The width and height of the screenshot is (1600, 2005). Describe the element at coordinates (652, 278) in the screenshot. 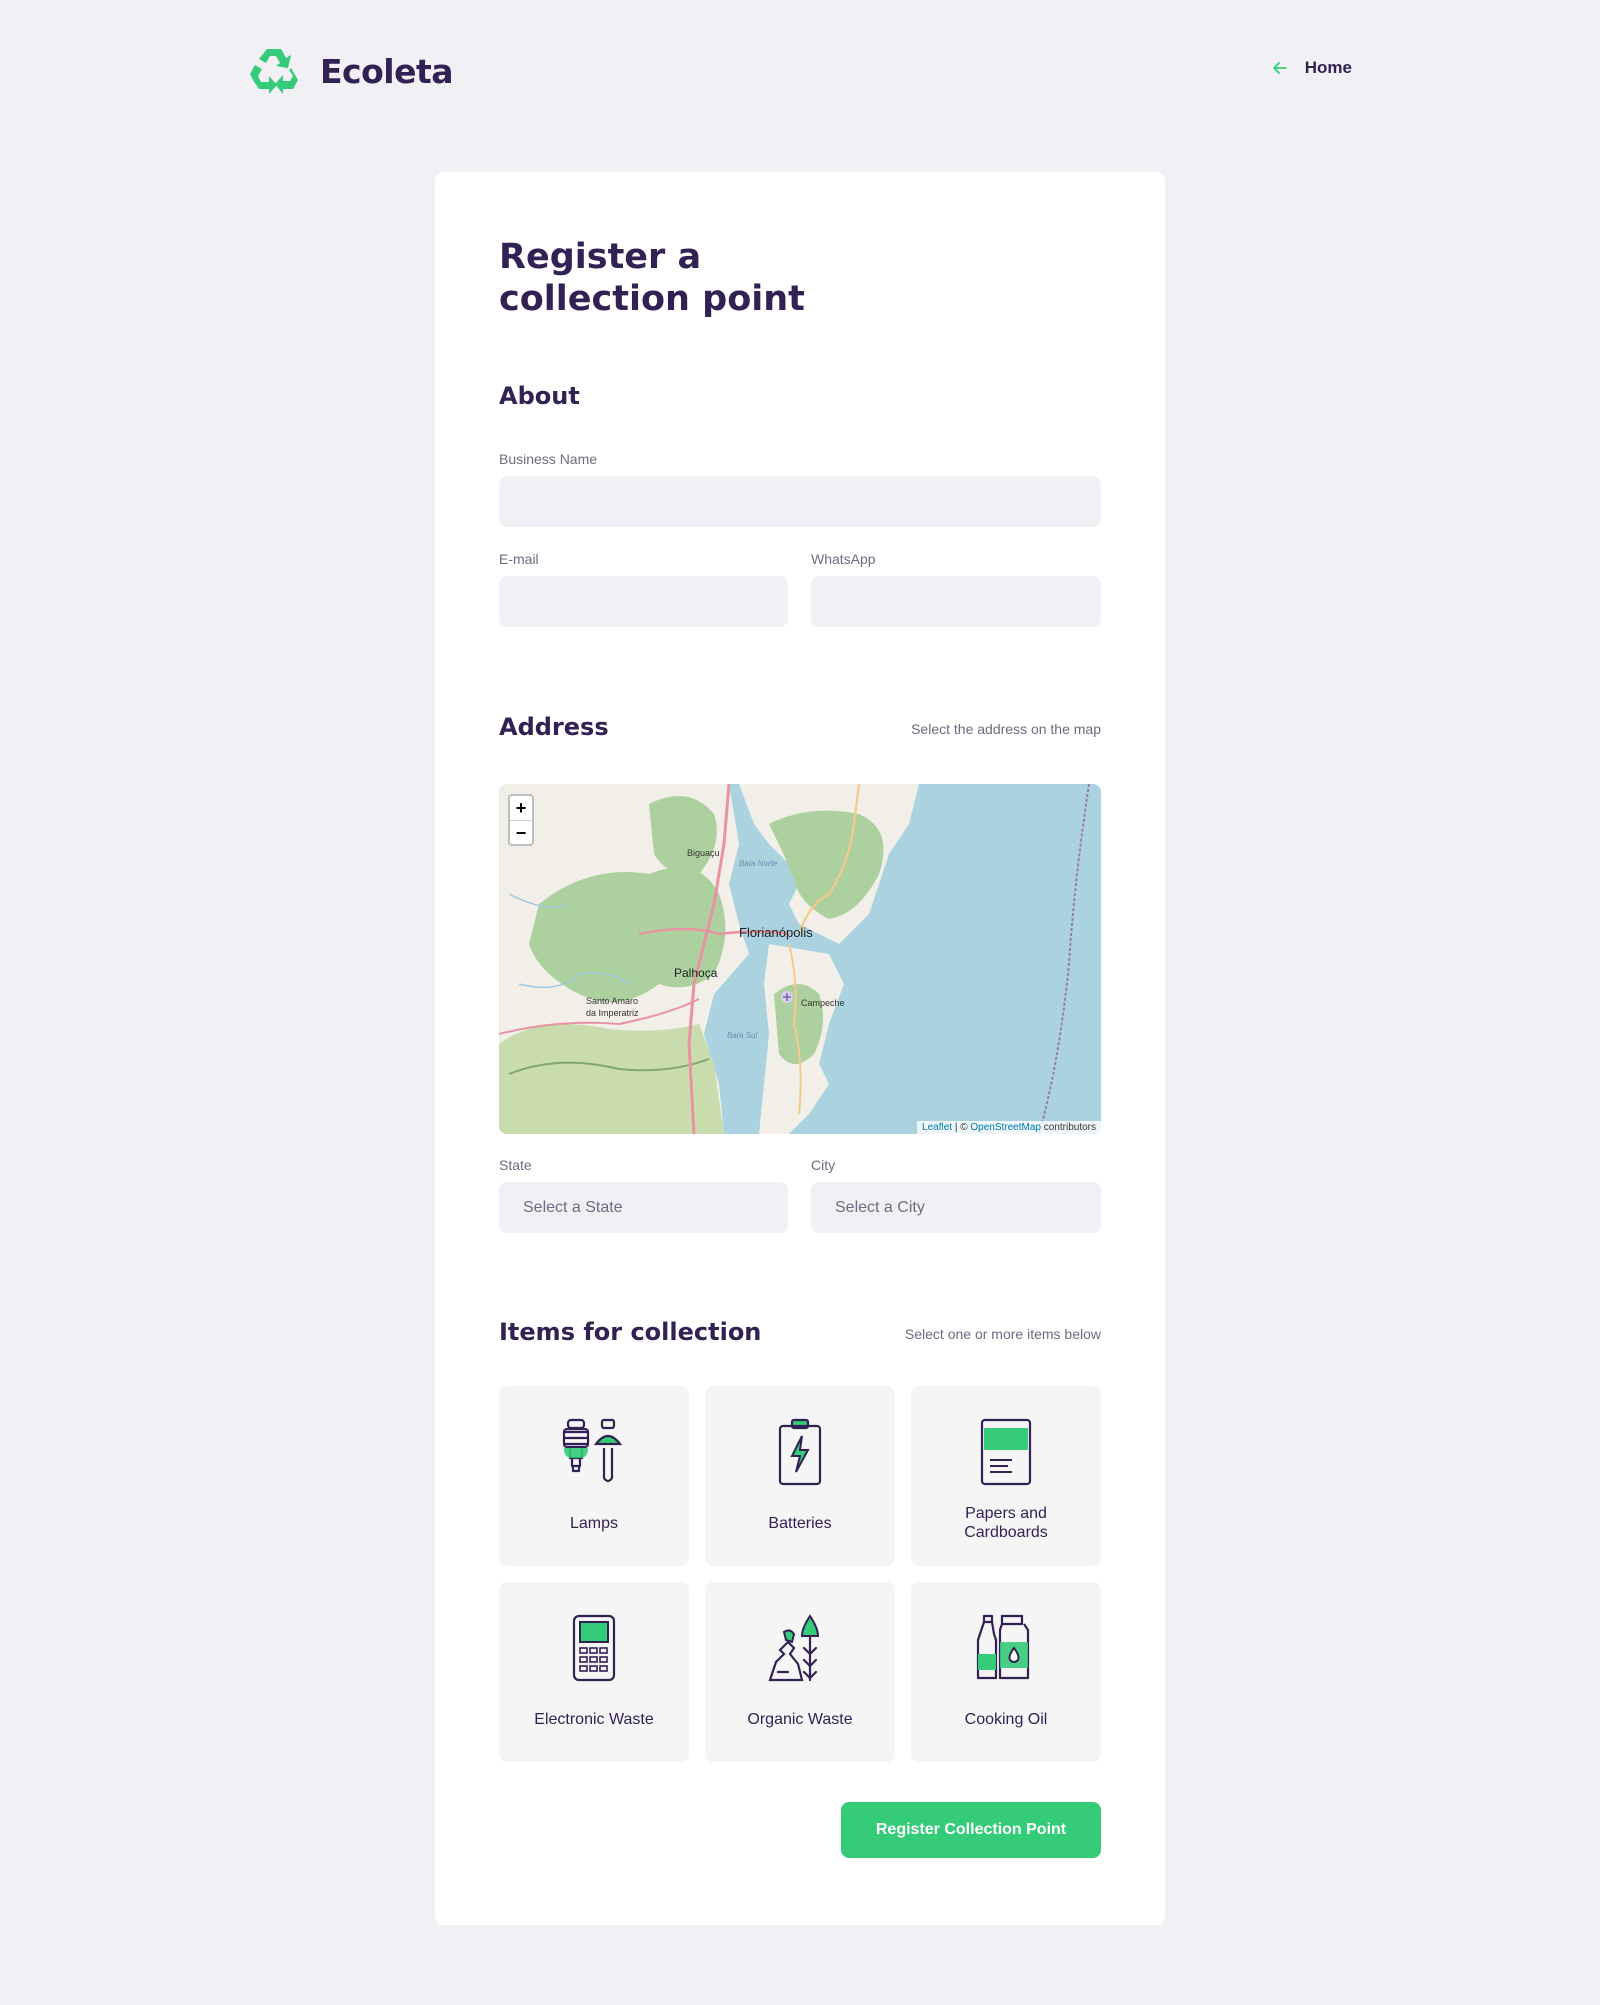

I see `page-title: Register a collection point` at that location.